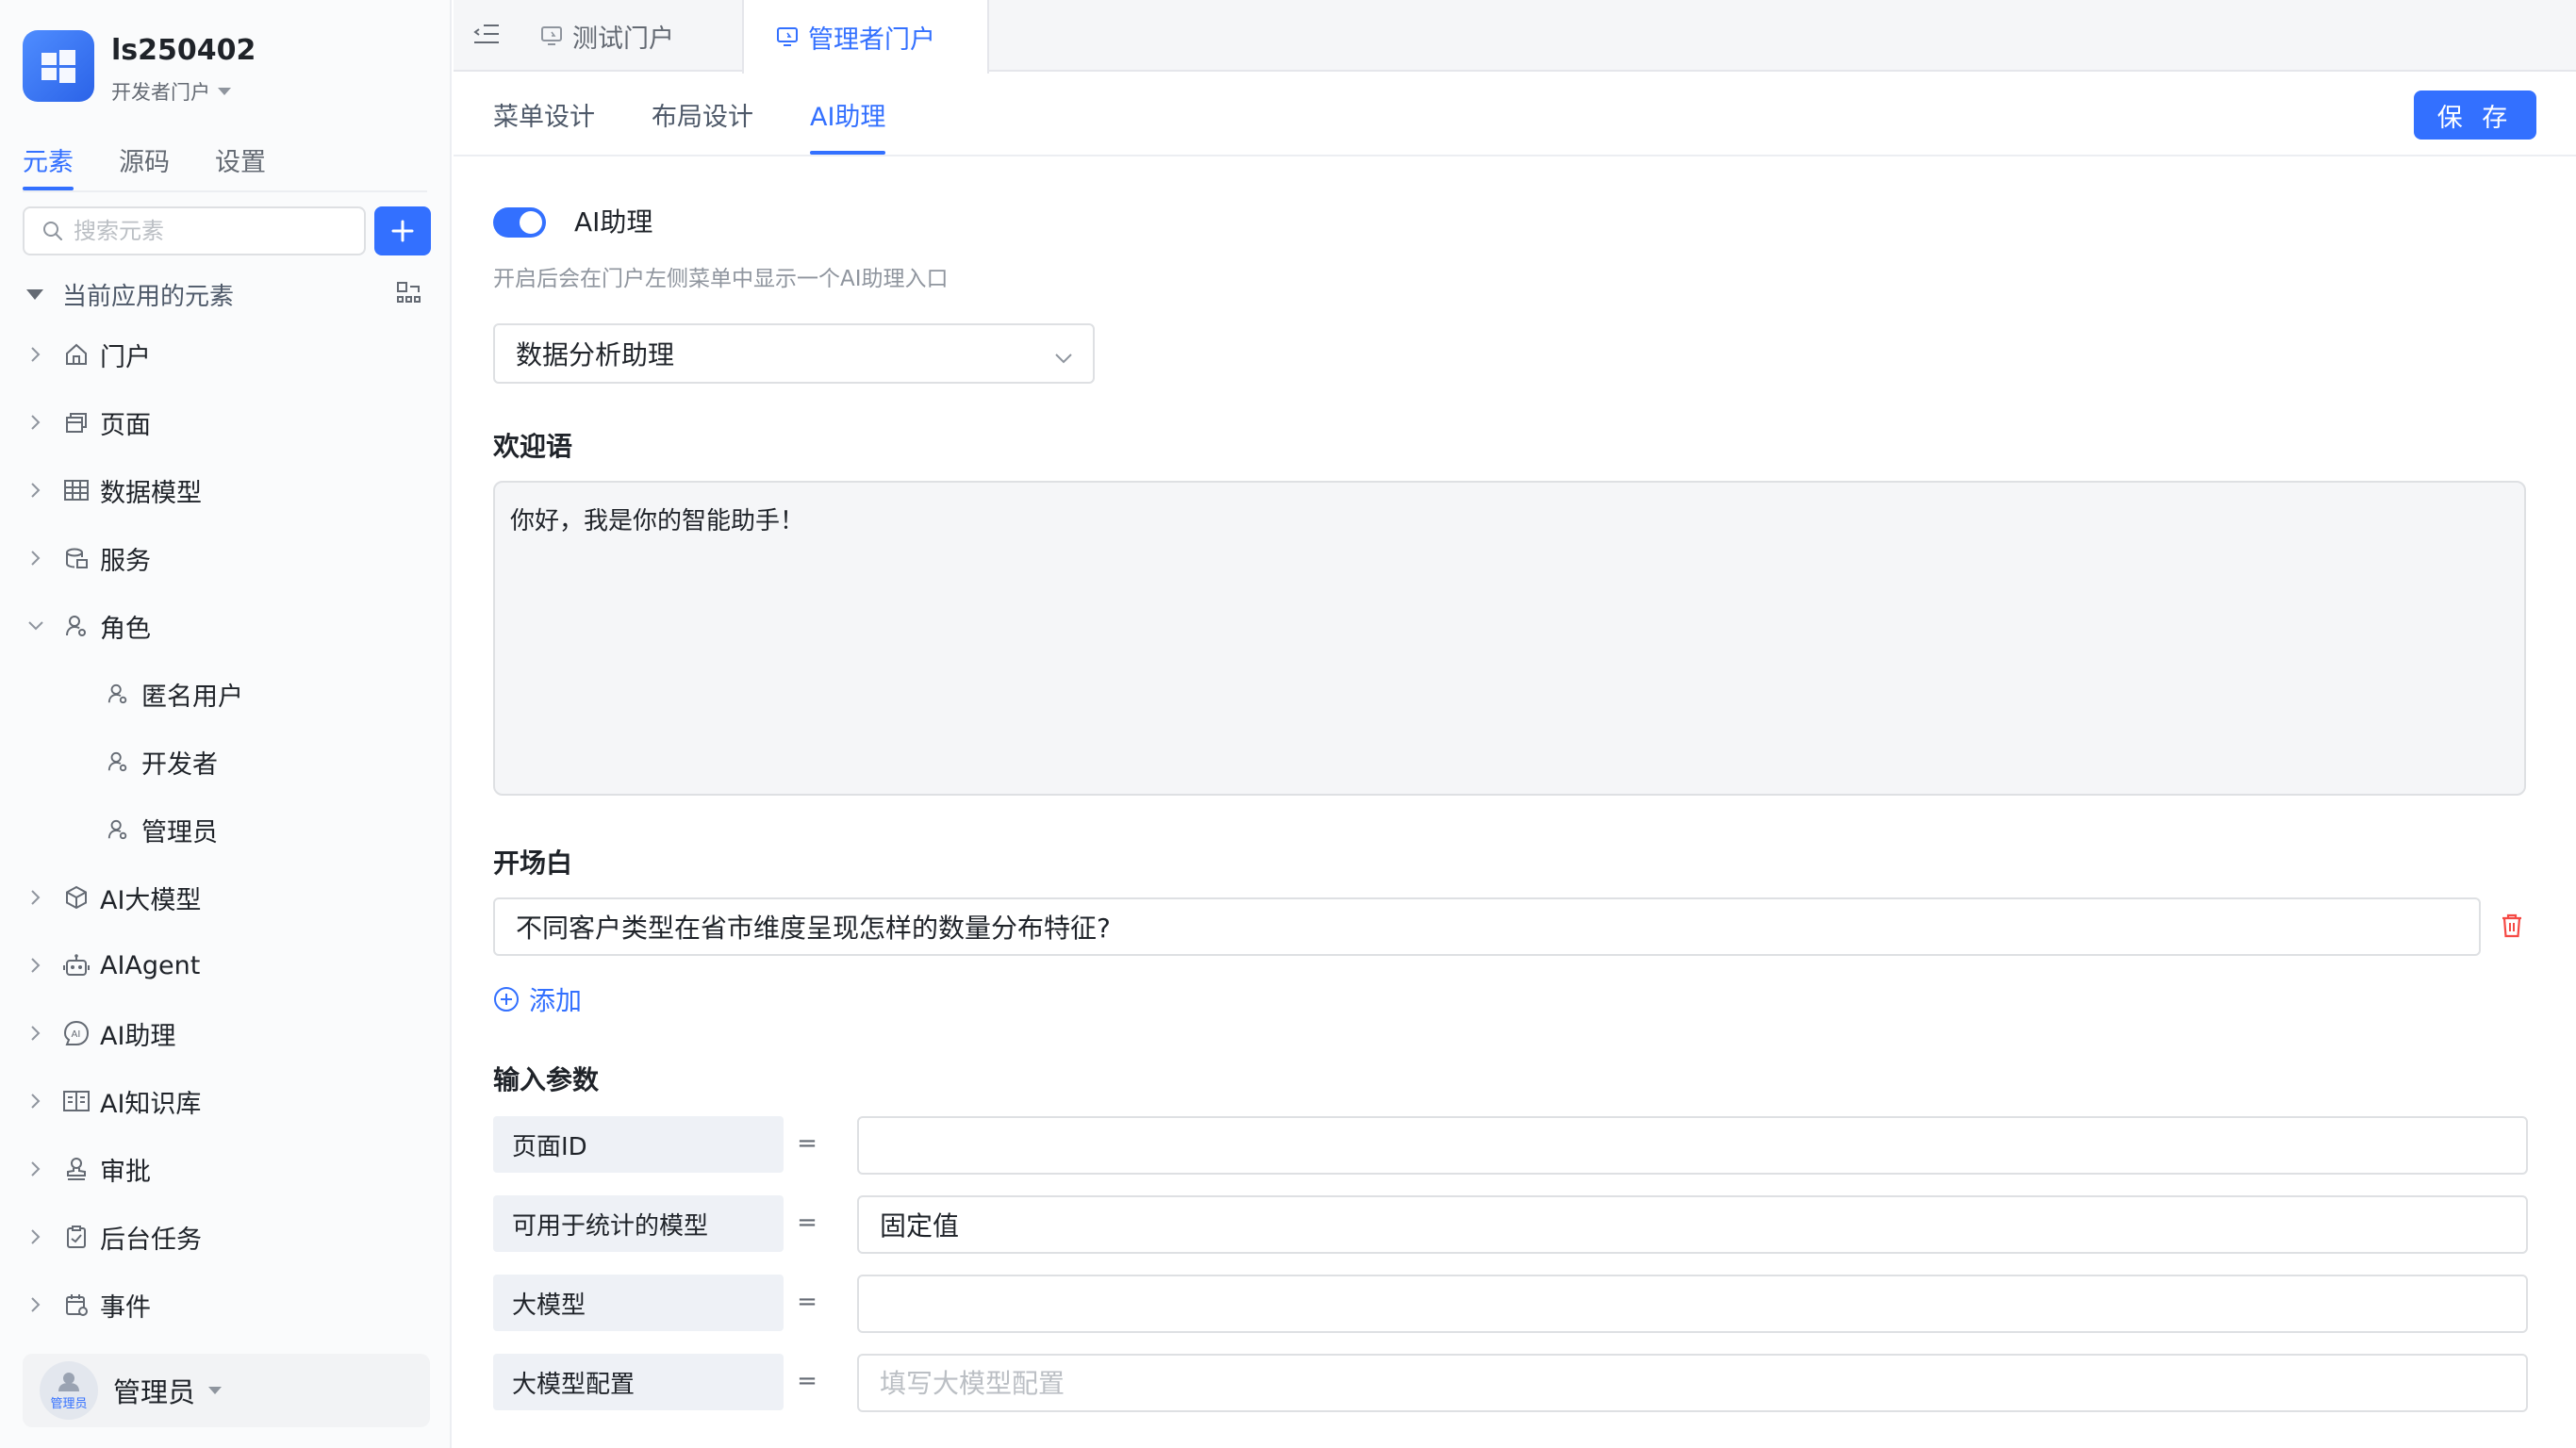  What do you see at coordinates (154, 1392) in the screenshot?
I see `user-name: 管理员` at bounding box center [154, 1392].